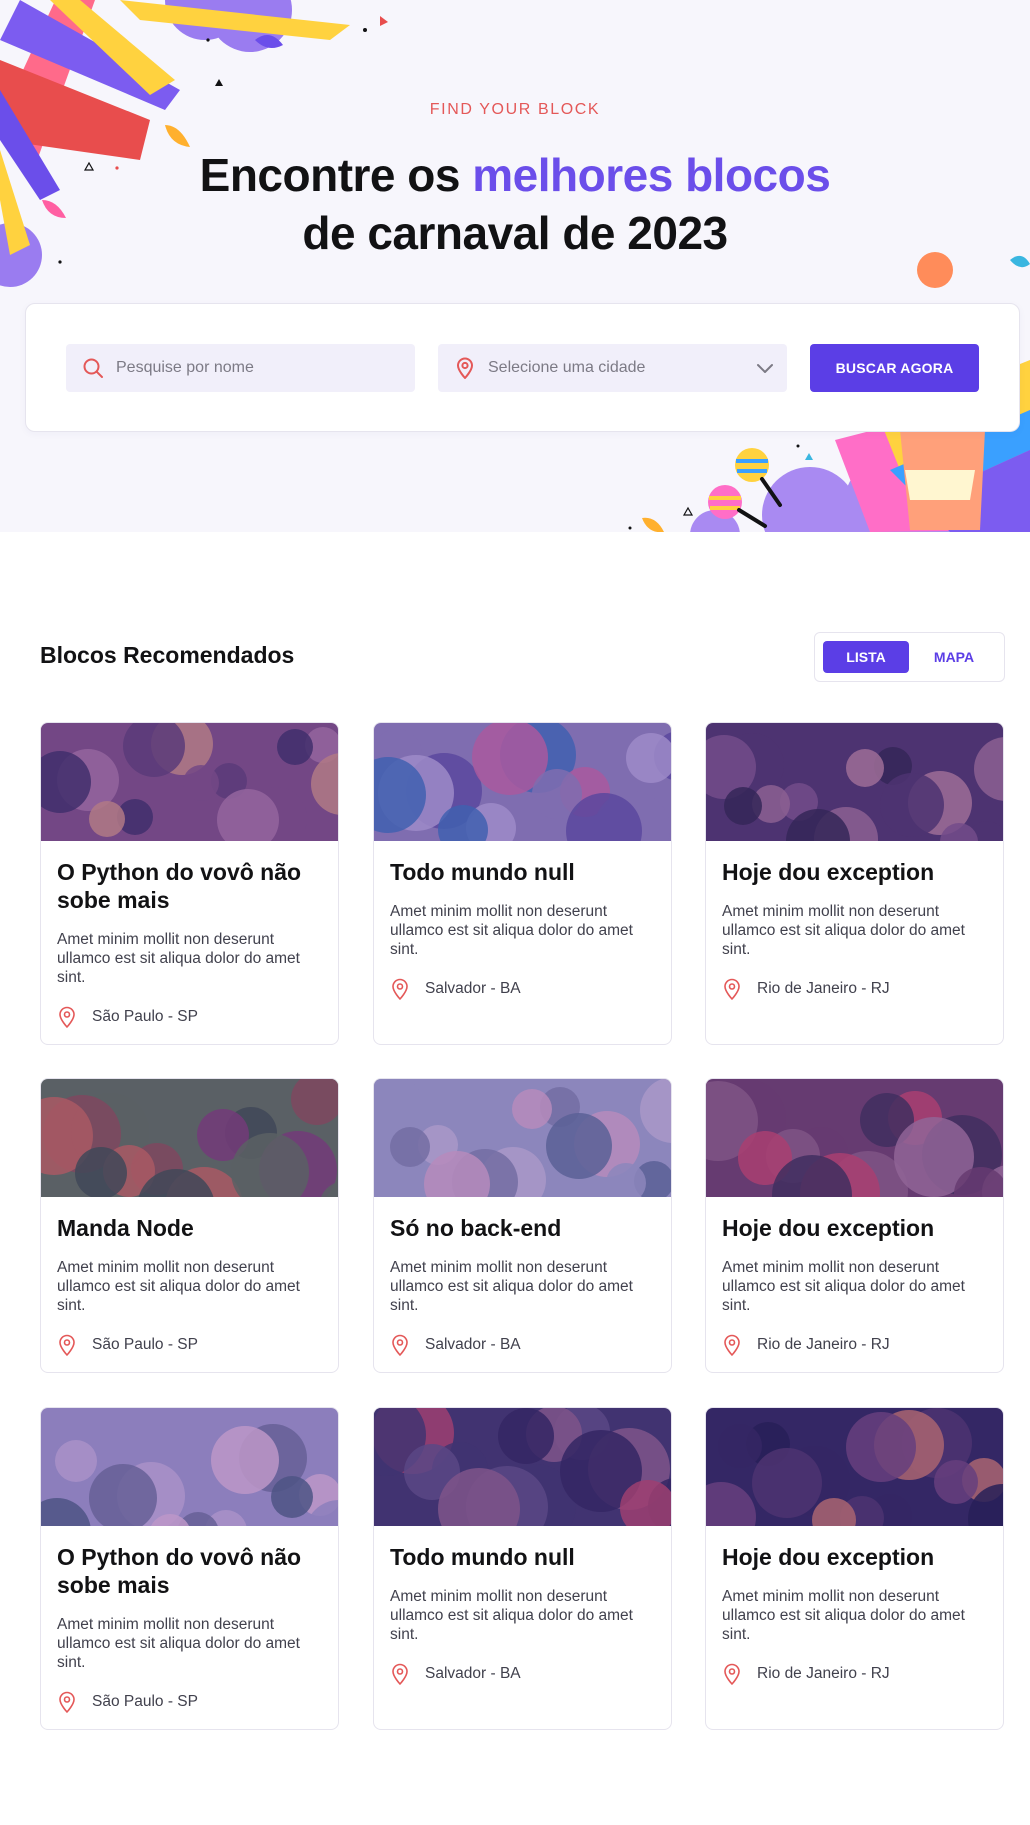 Image resolution: width=1030 pixels, height=1825 pixels. Describe the element at coordinates (93, 368) in the screenshot. I see `search-icon` at that location.